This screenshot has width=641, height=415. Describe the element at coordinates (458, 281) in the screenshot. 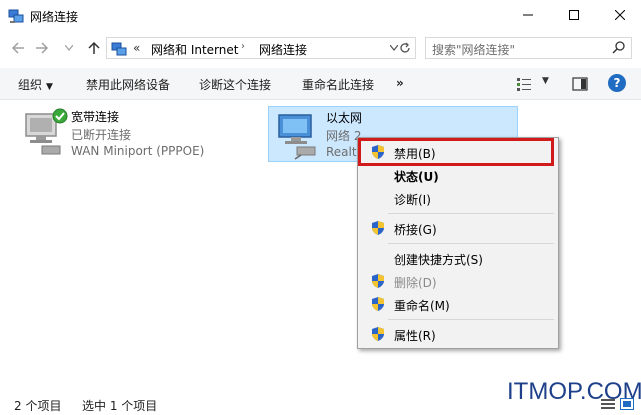

I see `menu-item-delete: 删除(D)` at that location.